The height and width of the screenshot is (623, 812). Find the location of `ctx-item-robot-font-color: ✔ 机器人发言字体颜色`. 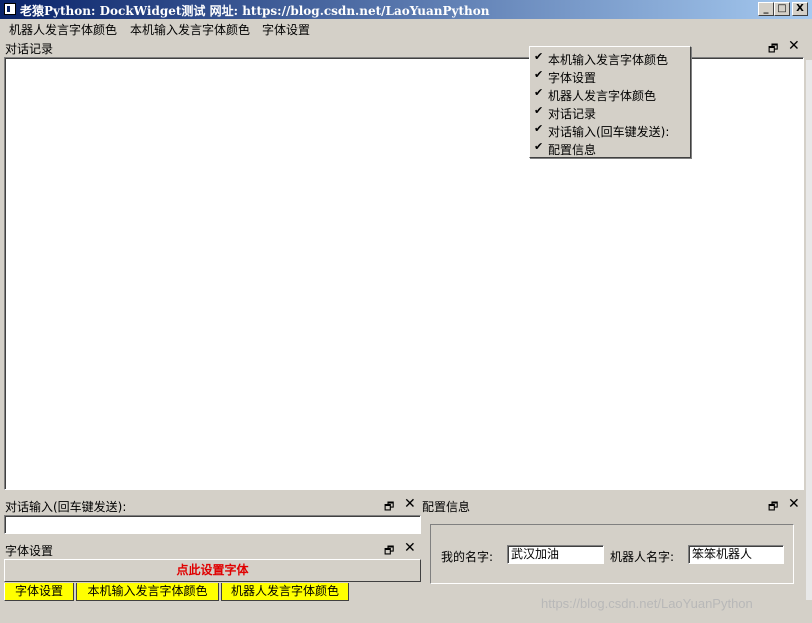

ctx-item-robot-font-color: ✔ 机器人发言字体颜色 is located at coordinates (610, 94).